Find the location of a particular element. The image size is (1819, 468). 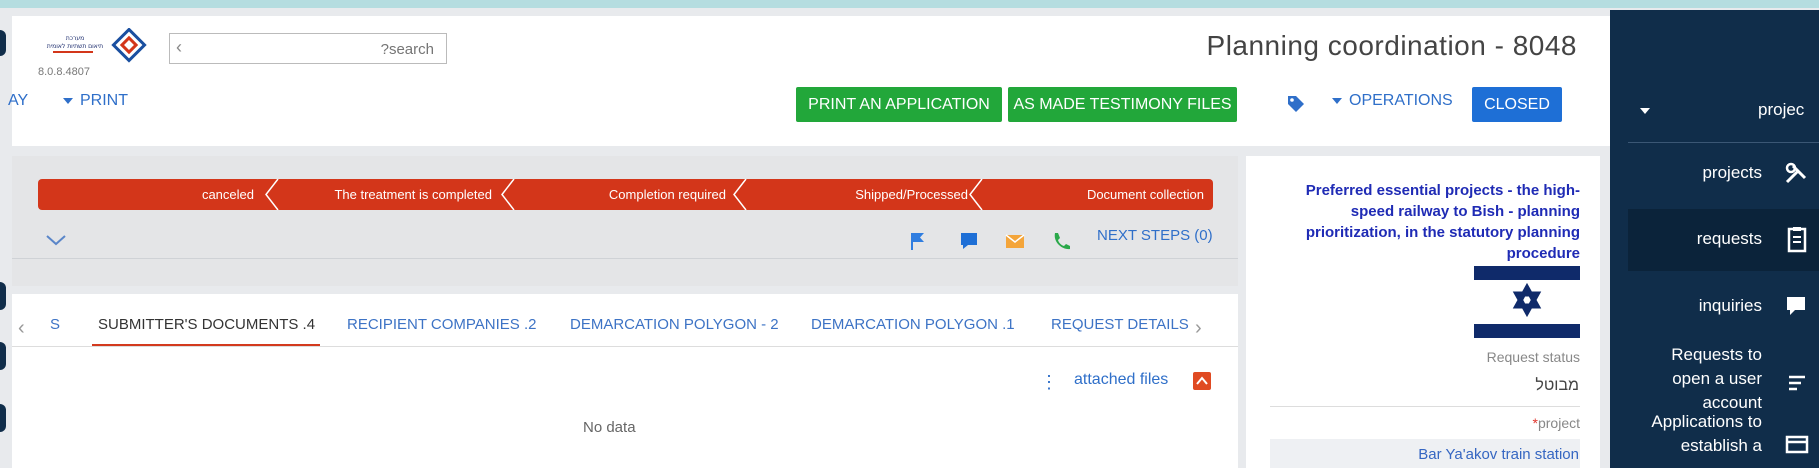

project-value-link: Bar Ya'akov train station is located at coordinates (1498, 454).